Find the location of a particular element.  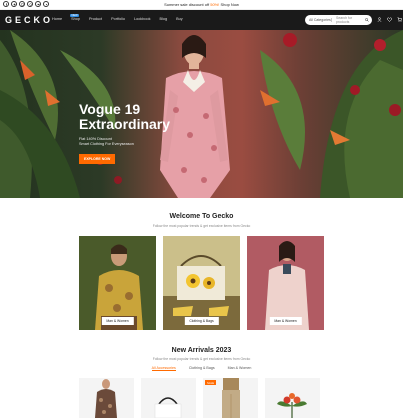

menu-item-home: Home is located at coordinates (57, 19).